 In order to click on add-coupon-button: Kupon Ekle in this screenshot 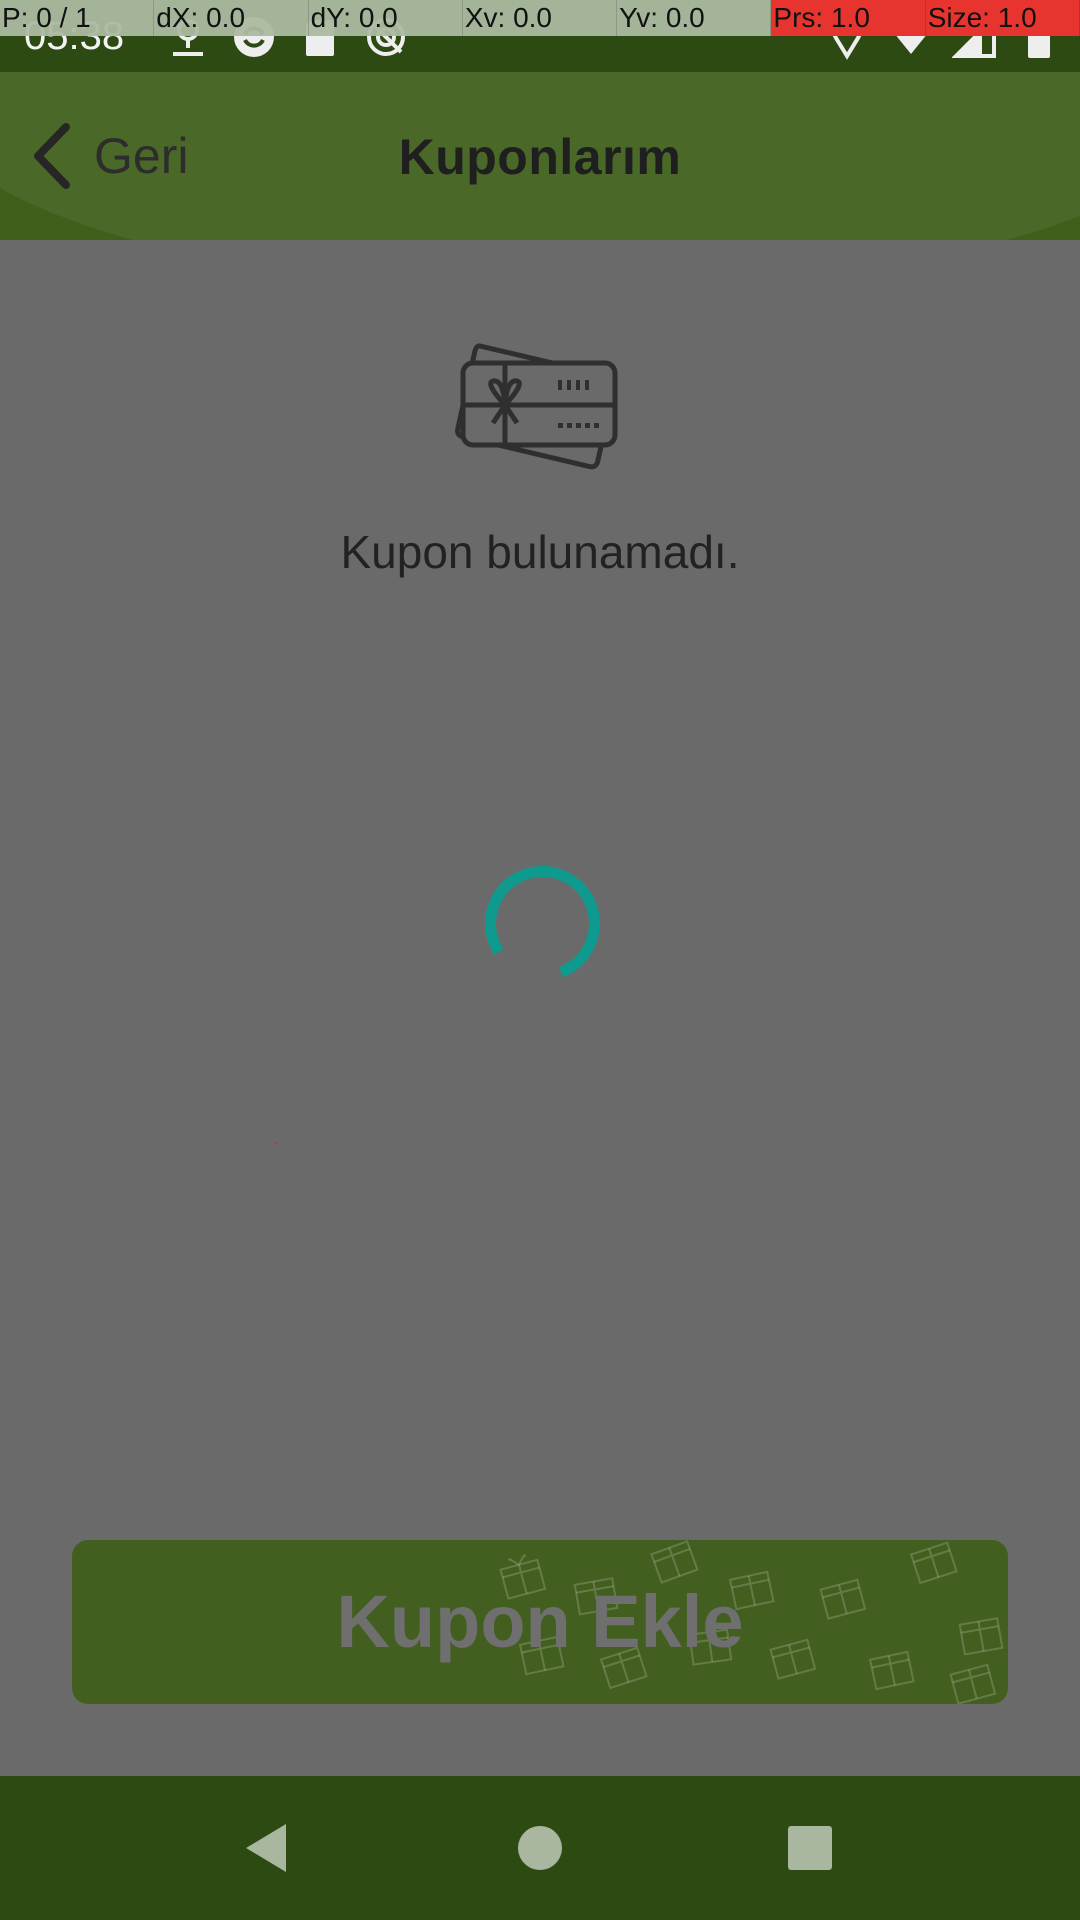, I will do `click(540, 1622)`.